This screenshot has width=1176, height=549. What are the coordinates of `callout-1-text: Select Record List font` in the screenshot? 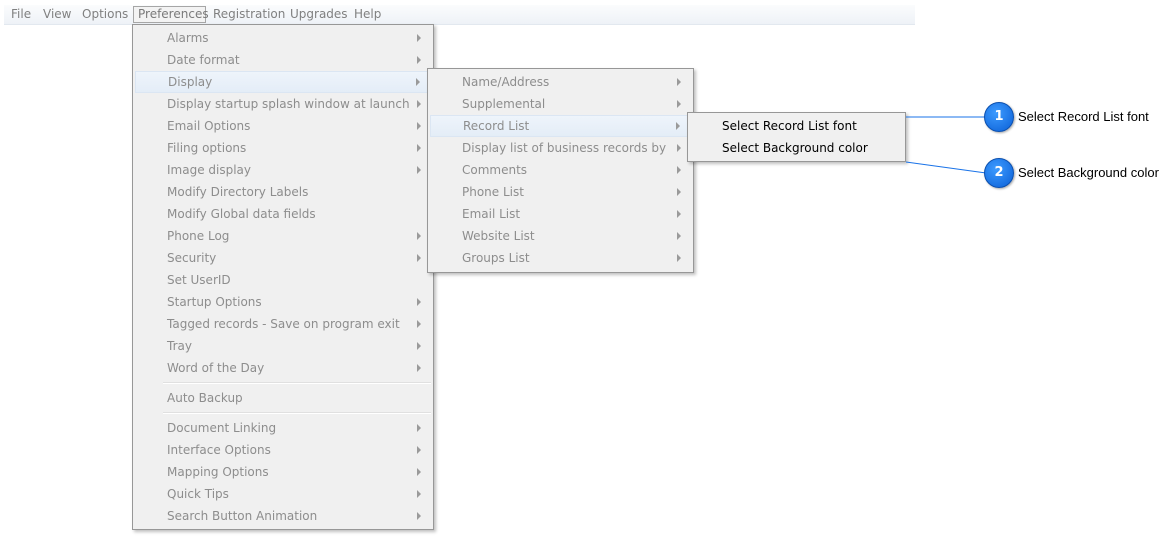 It's located at (1083, 116).